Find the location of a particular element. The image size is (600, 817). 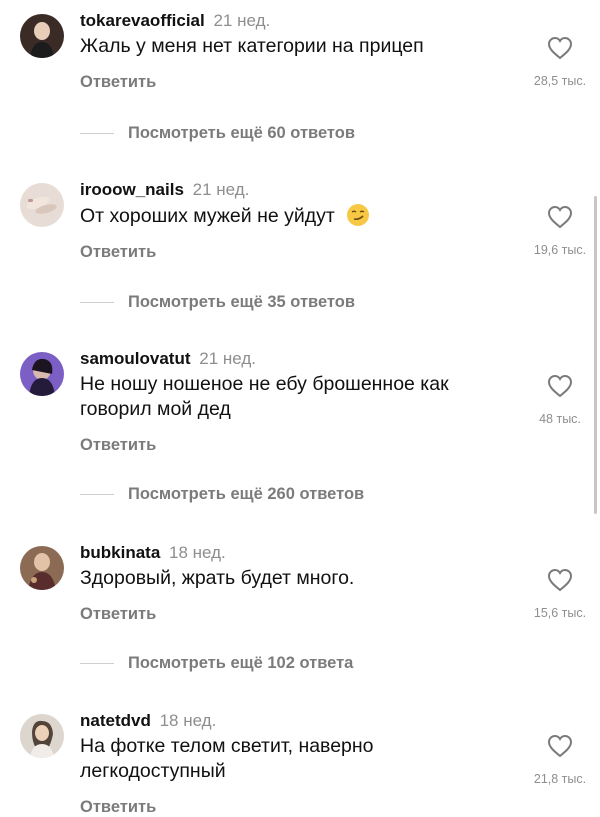

view-more-replies: Посмотреть ещё 260 ответов is located at coordinates (222, 494).